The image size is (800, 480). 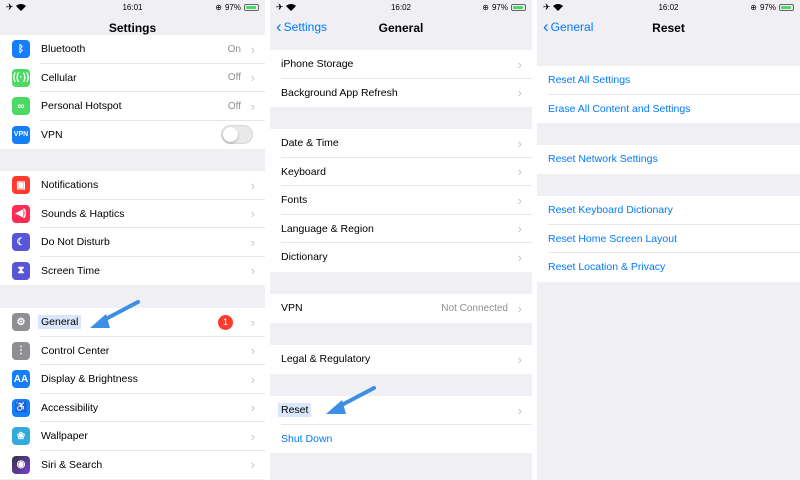 I want to click on general-row-language-region: Language & Region ›, so click(x=401, y=229).